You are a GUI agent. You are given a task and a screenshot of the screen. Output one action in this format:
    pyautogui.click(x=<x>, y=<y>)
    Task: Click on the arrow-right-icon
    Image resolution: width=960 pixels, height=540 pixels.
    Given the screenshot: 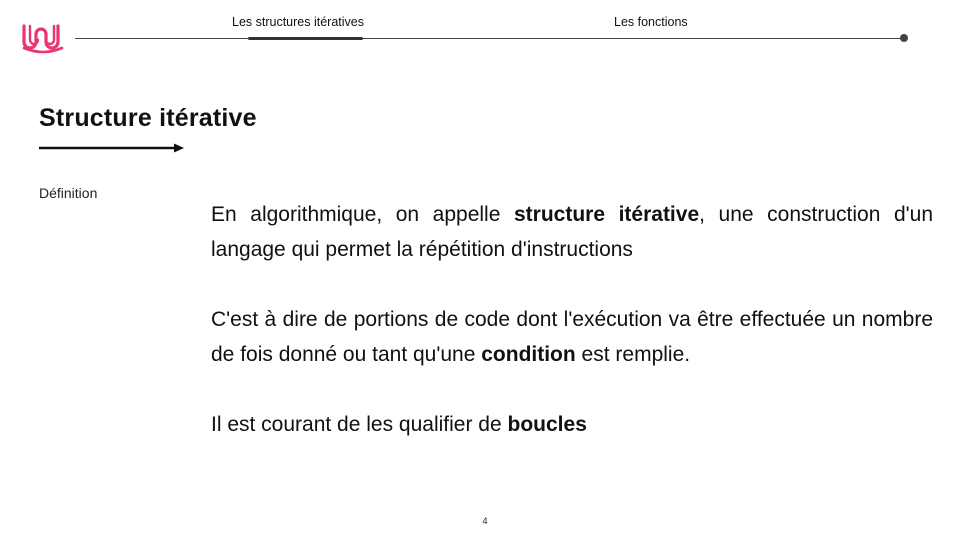 What is the action you would take?
    pyautogui.click(x=111, y=148)
    